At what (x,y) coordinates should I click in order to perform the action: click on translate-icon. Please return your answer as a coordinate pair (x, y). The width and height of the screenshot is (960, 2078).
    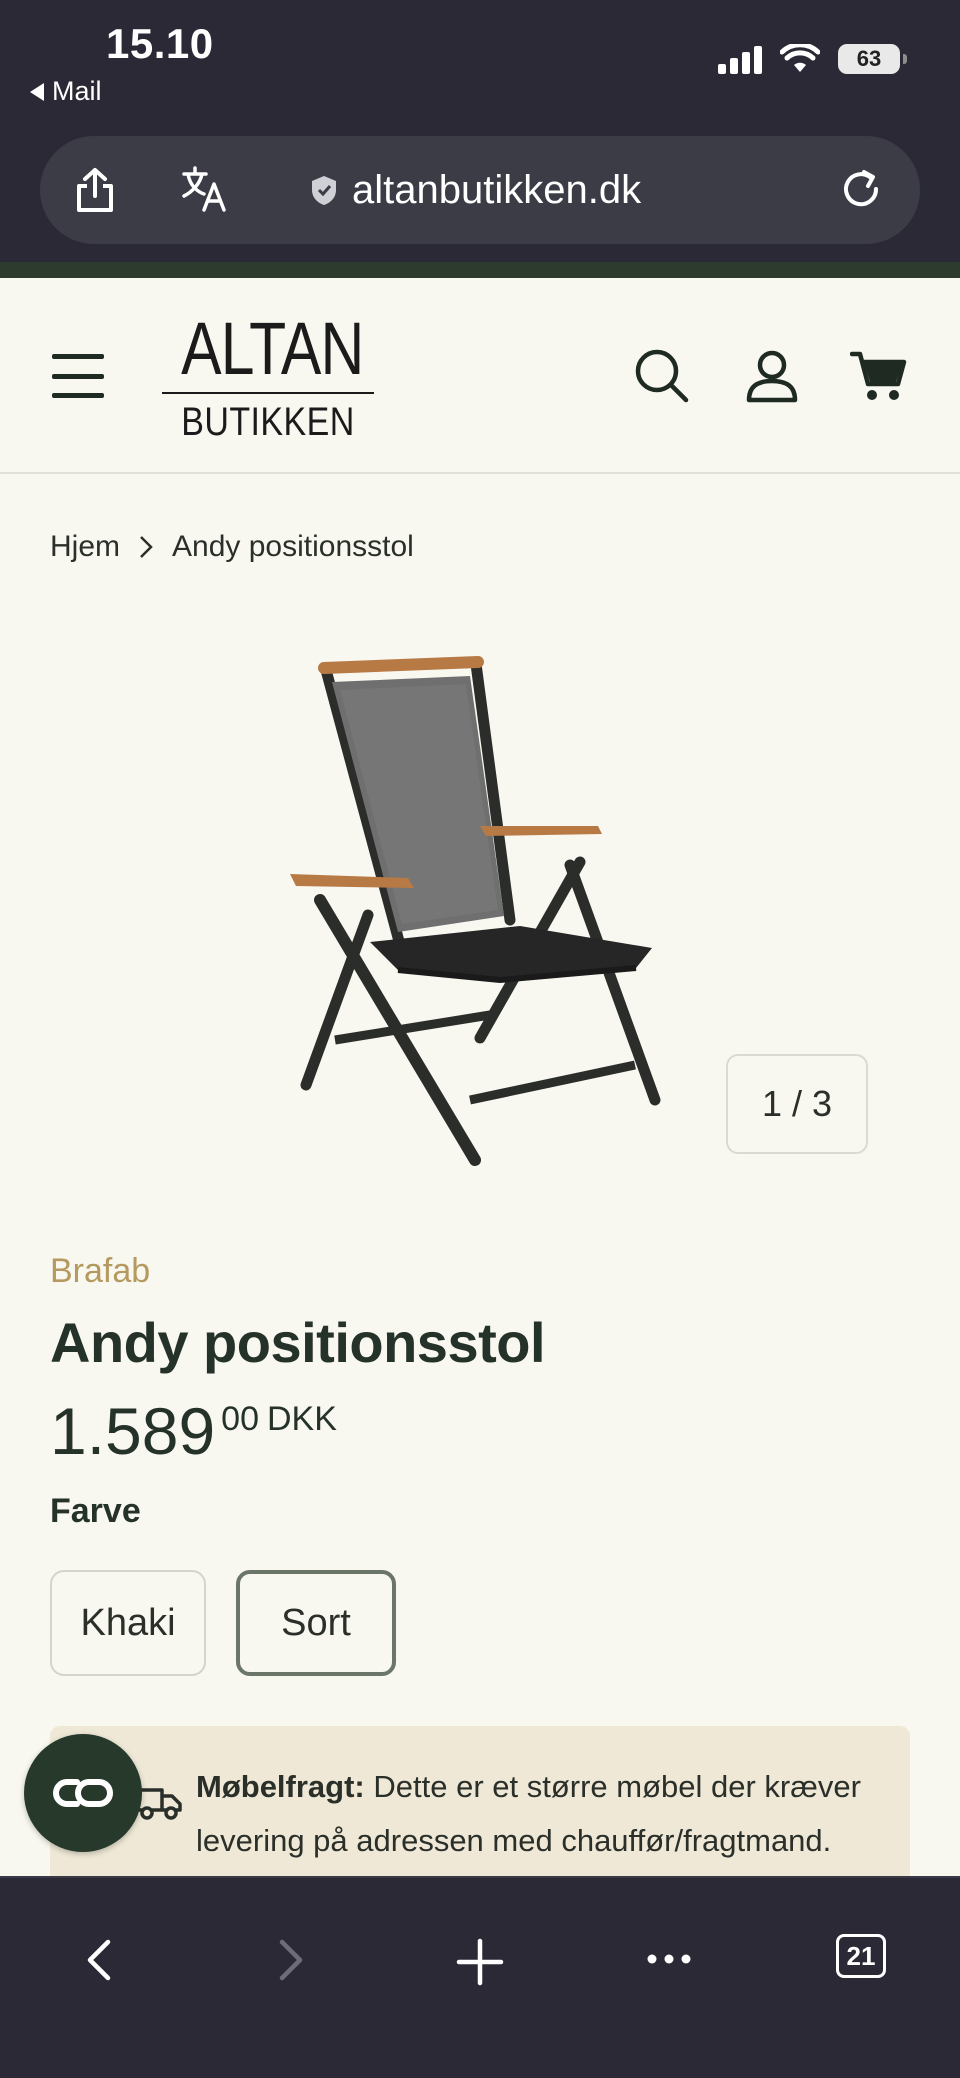
    Looking at the image, I should click on (205, 189).